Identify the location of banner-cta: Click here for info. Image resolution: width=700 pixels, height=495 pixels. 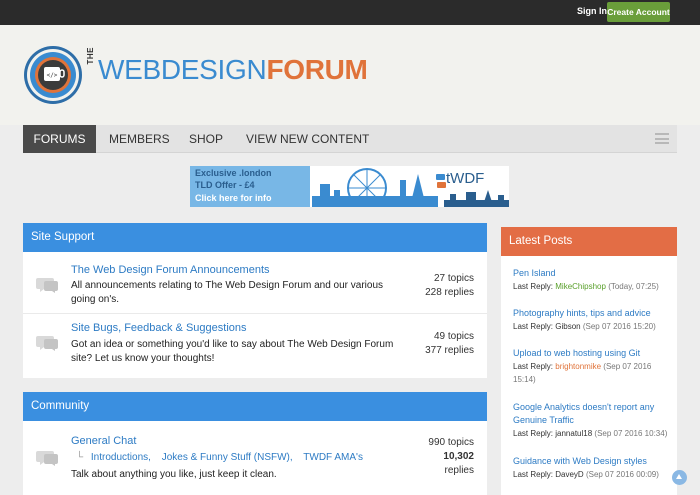
(233, 198).